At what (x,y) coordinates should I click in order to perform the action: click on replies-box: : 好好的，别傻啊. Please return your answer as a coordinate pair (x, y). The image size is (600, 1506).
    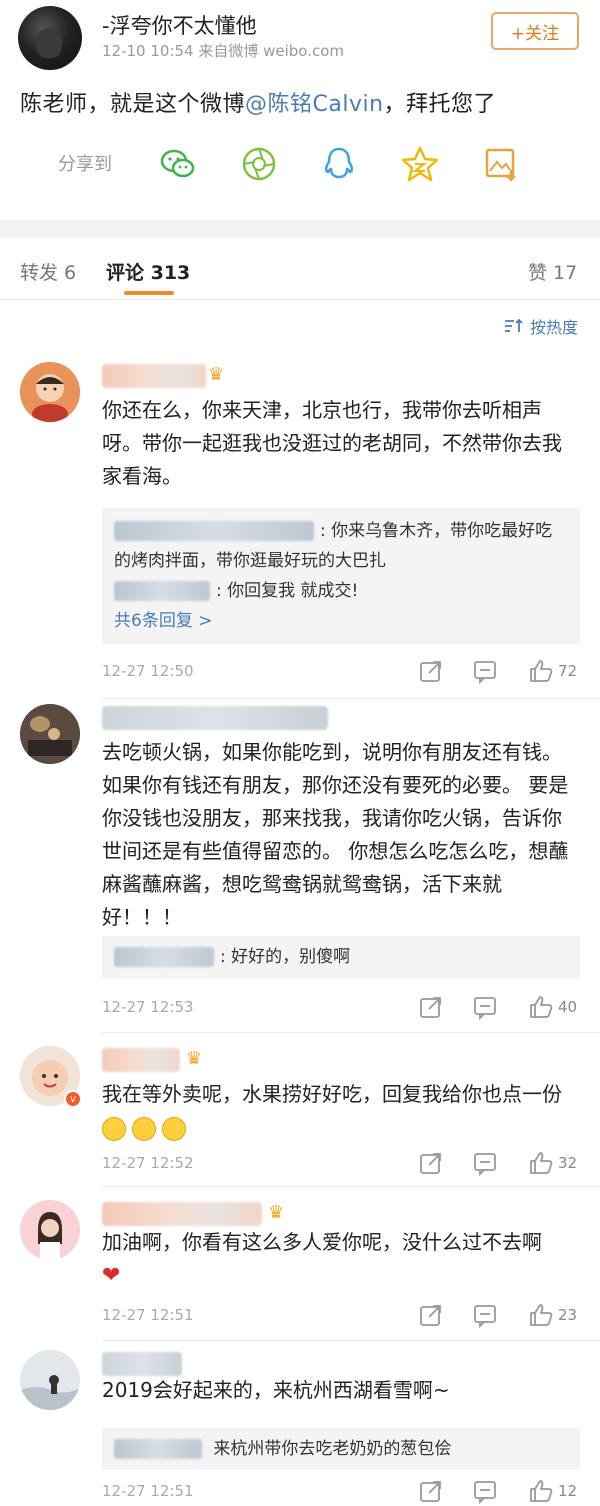
    Looking at the image, I should click on (341, 957).